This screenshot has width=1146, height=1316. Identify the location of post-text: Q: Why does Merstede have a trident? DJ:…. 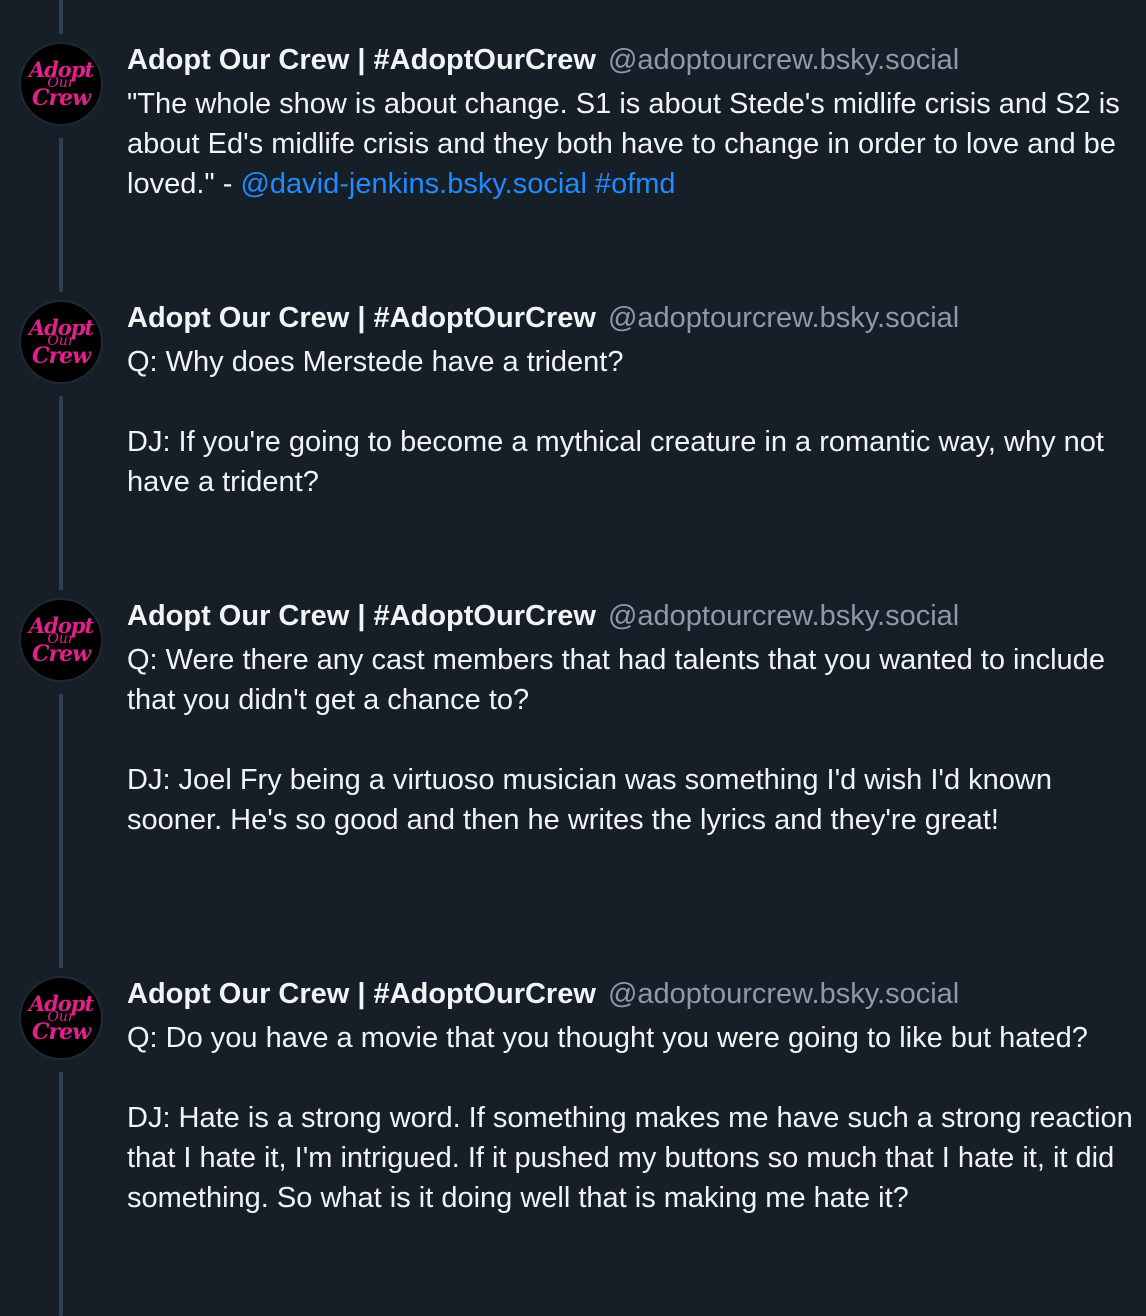
(632, 422).